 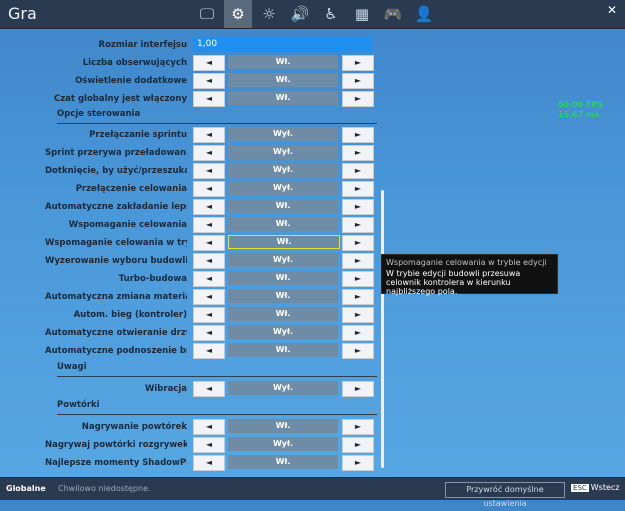 I want to click on sun-icon: ☼, so click(x=269, y=14).